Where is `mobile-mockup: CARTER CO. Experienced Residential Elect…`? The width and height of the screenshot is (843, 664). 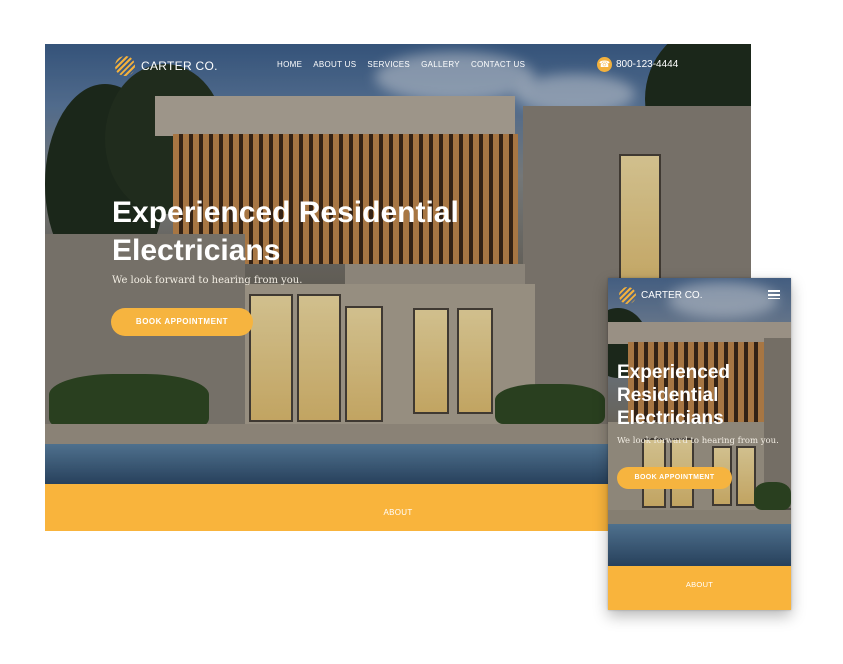
mobile-mockup: CARTER CO. Experienced Residential Elect… is located at coordinates (699, 444).